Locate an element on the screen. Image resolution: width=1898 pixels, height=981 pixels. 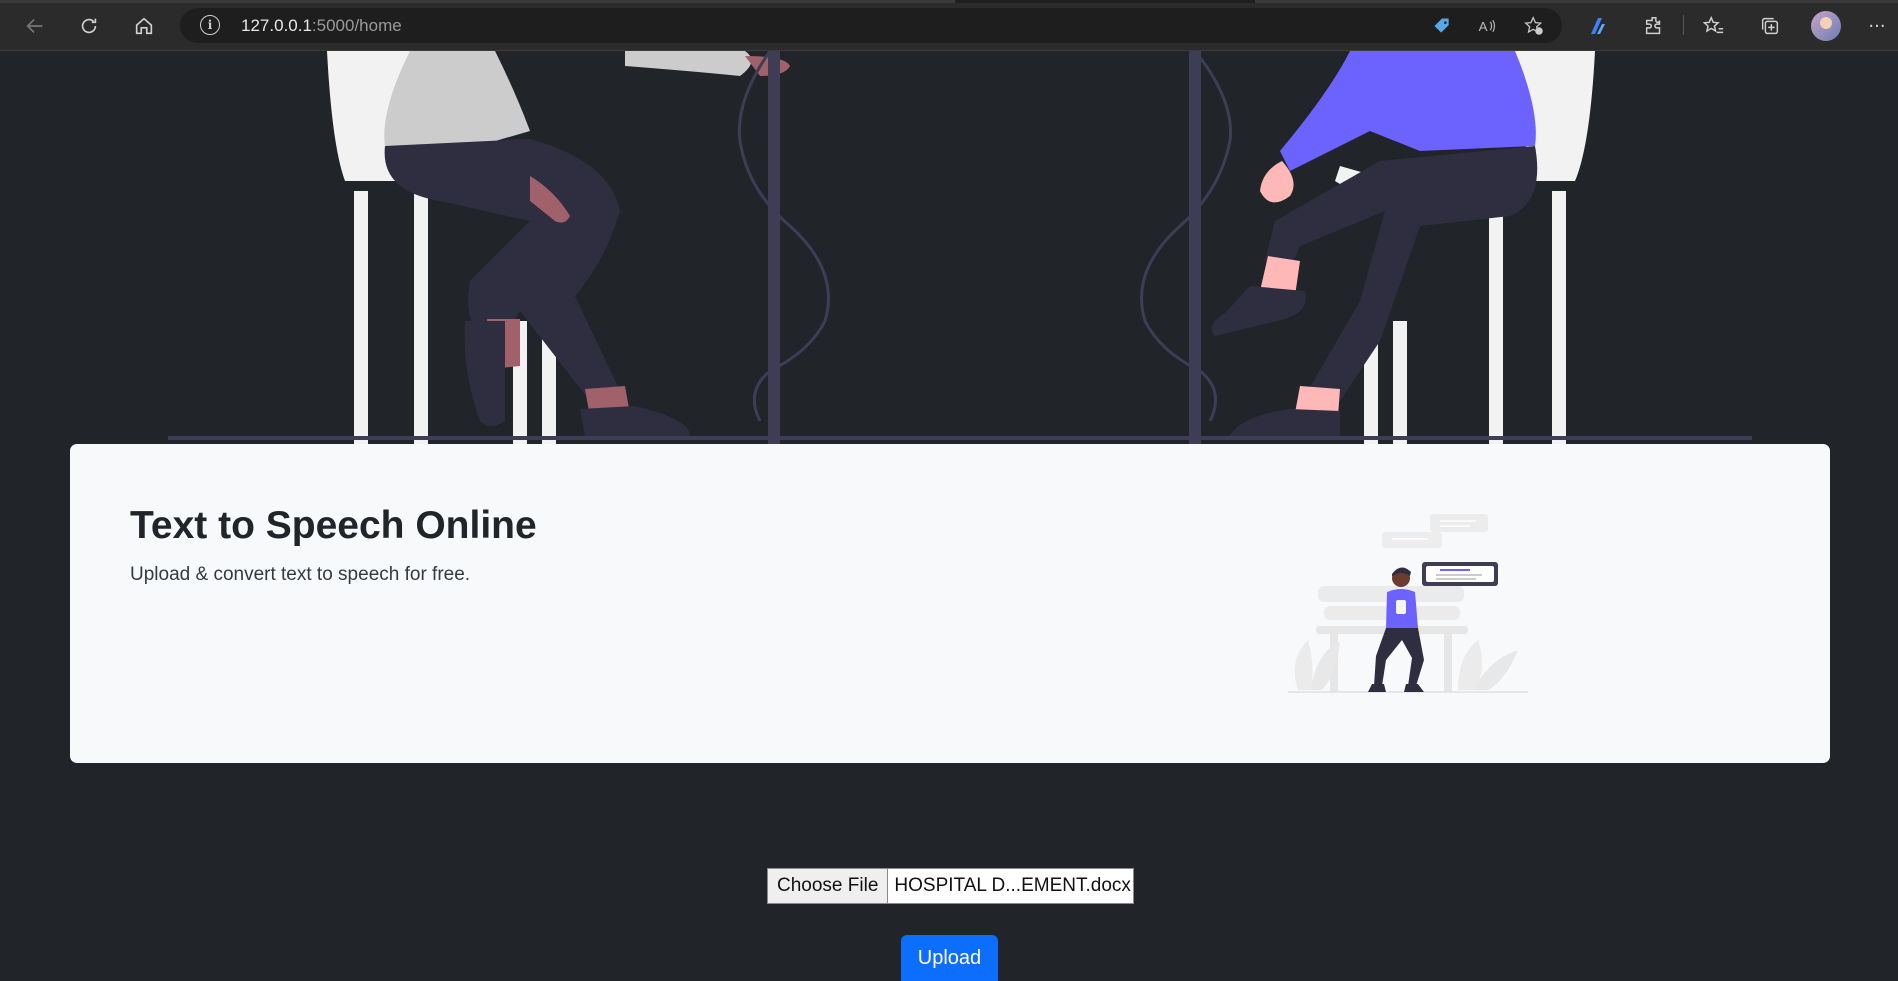
copilot-icon is located at coordinates (1598, 26).